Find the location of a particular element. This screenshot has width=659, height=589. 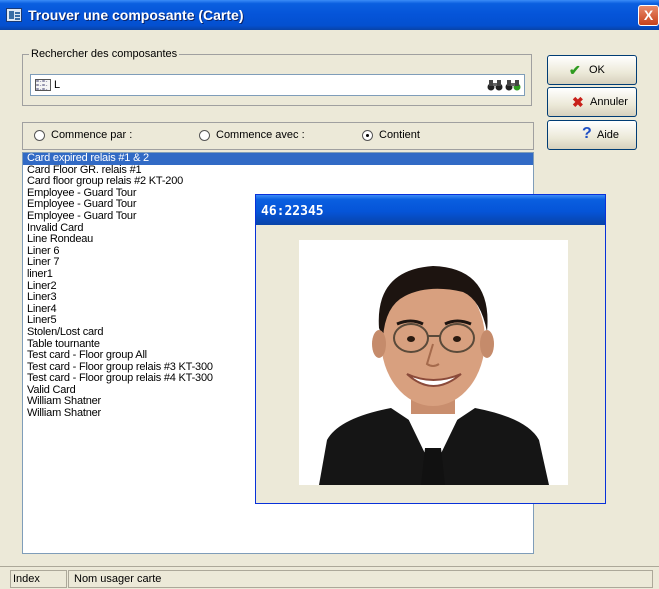

ok-button: ✔ OK is located at coordinates (592, 70).